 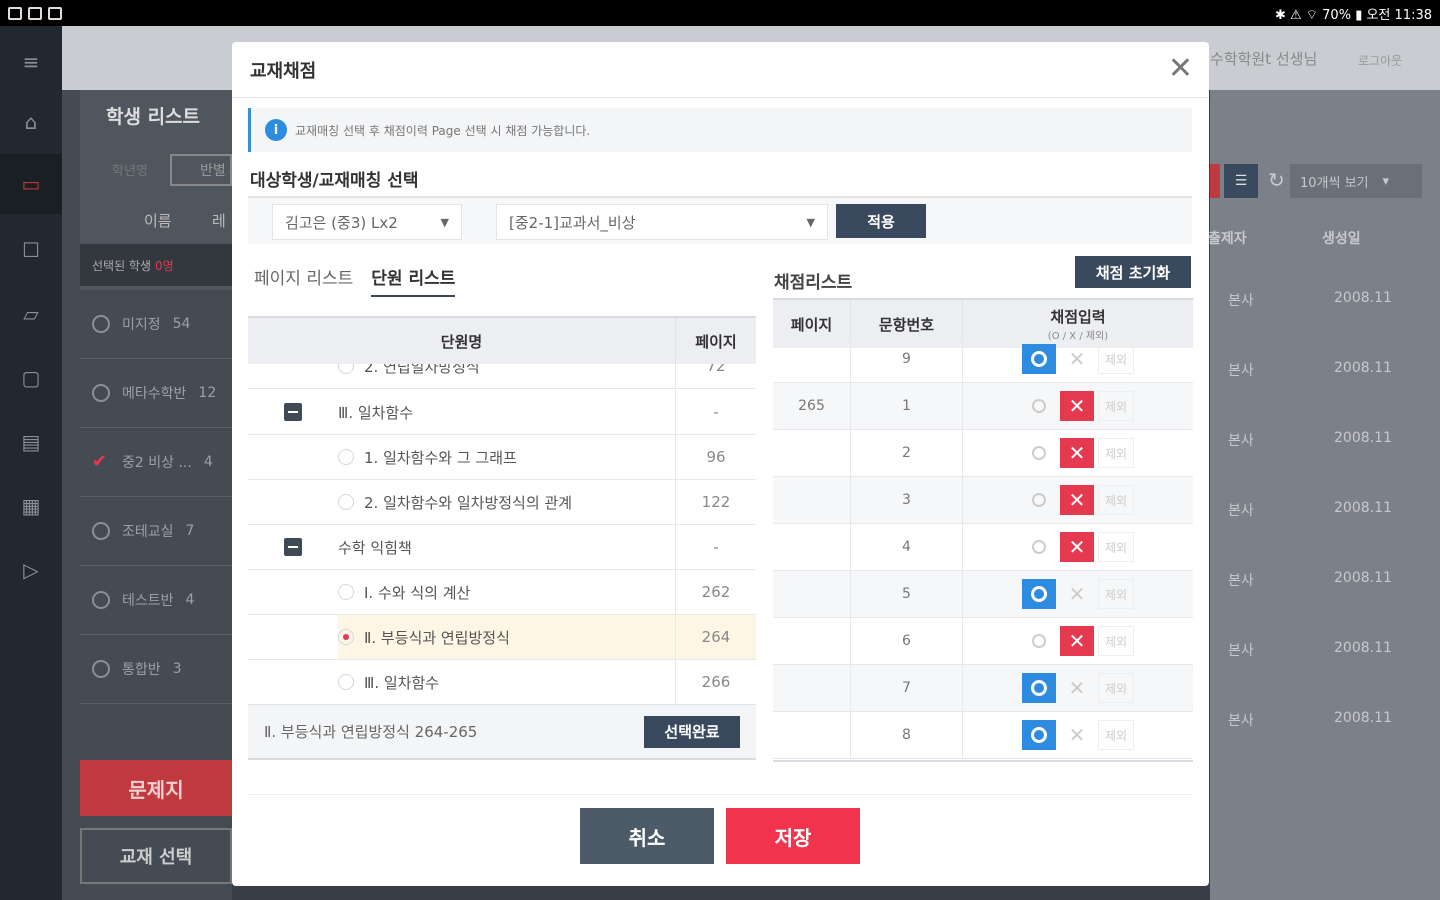 What do you see at coordinates (207, 393) in the screenshot?
I see `student-num: 12` at bounding box center [207, 393].